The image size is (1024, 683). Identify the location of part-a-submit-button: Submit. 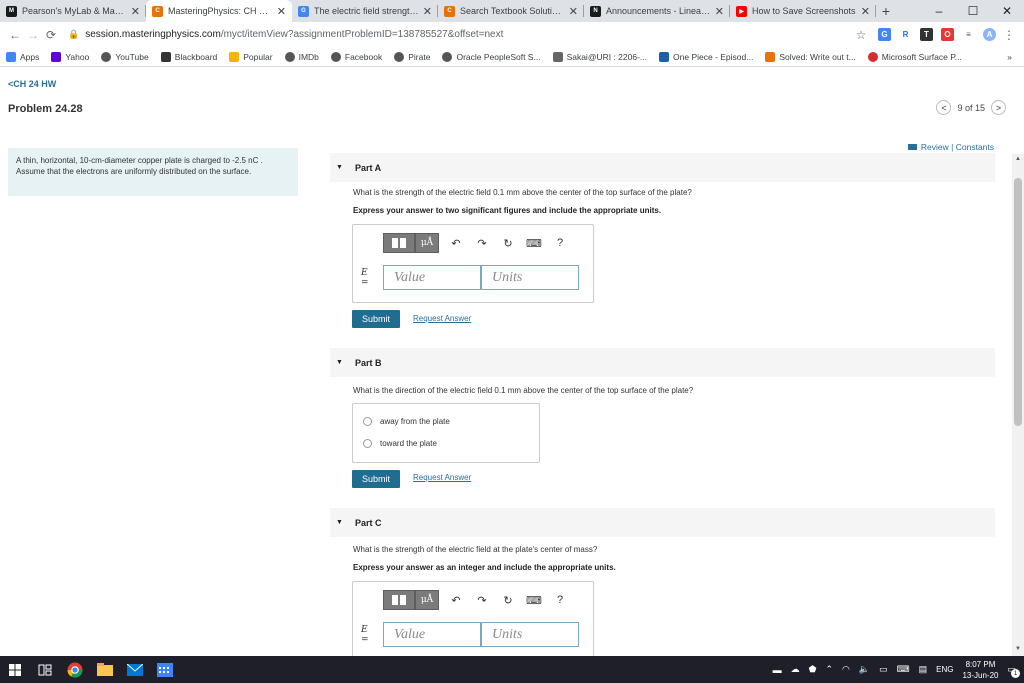
(376, 319).